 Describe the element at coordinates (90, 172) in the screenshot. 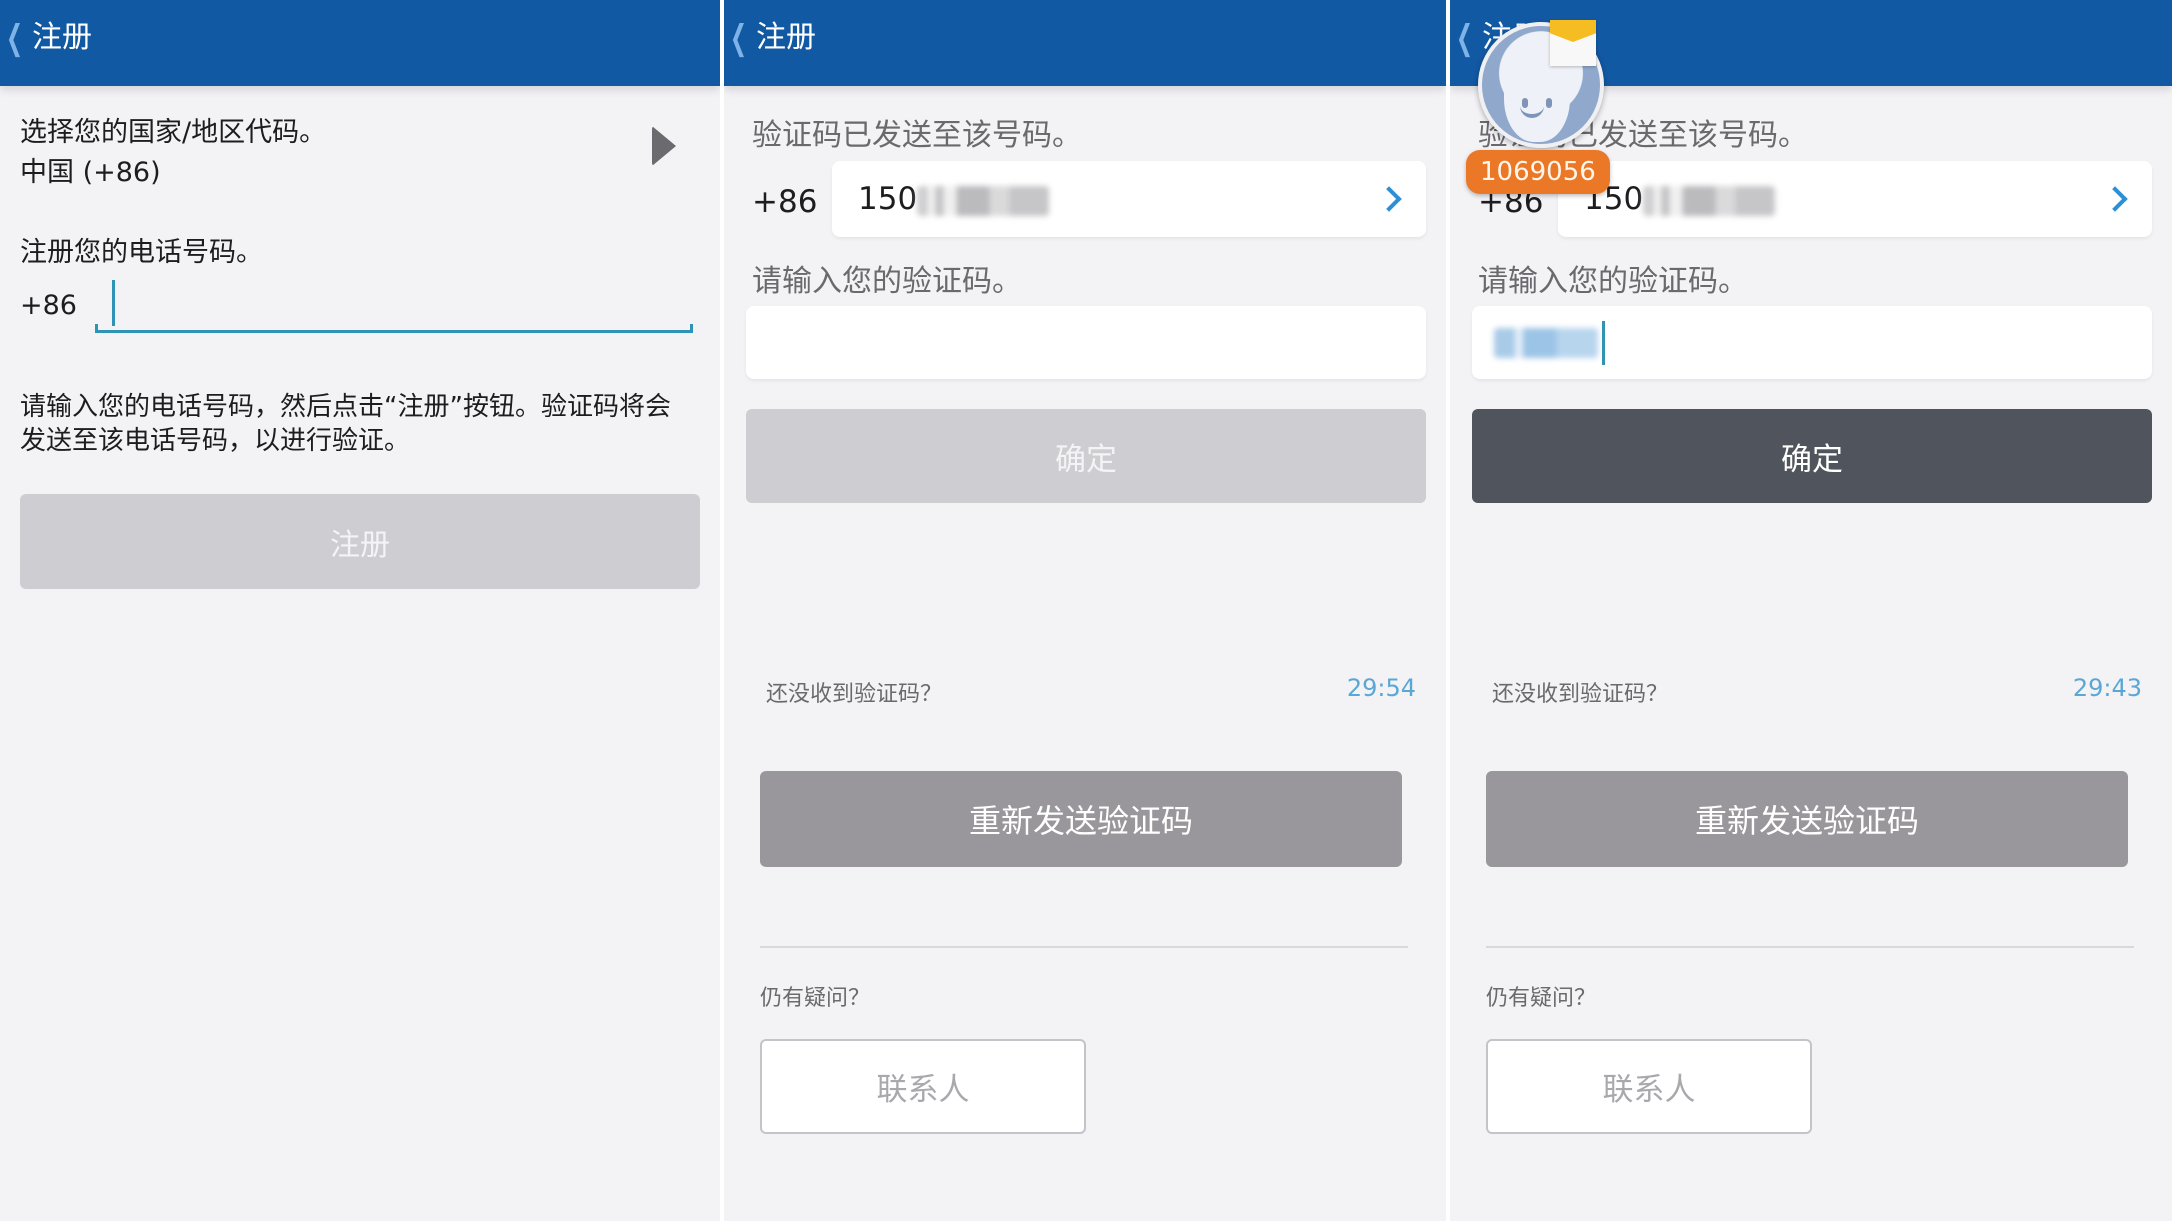

I see `country-value: 中国 (+86)` at that location.